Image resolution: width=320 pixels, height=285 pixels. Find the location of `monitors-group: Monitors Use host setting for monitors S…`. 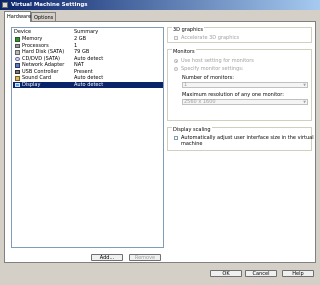

monitors-group: Monitors Use host setting for monitors S… is located at coordinates (239, 85).